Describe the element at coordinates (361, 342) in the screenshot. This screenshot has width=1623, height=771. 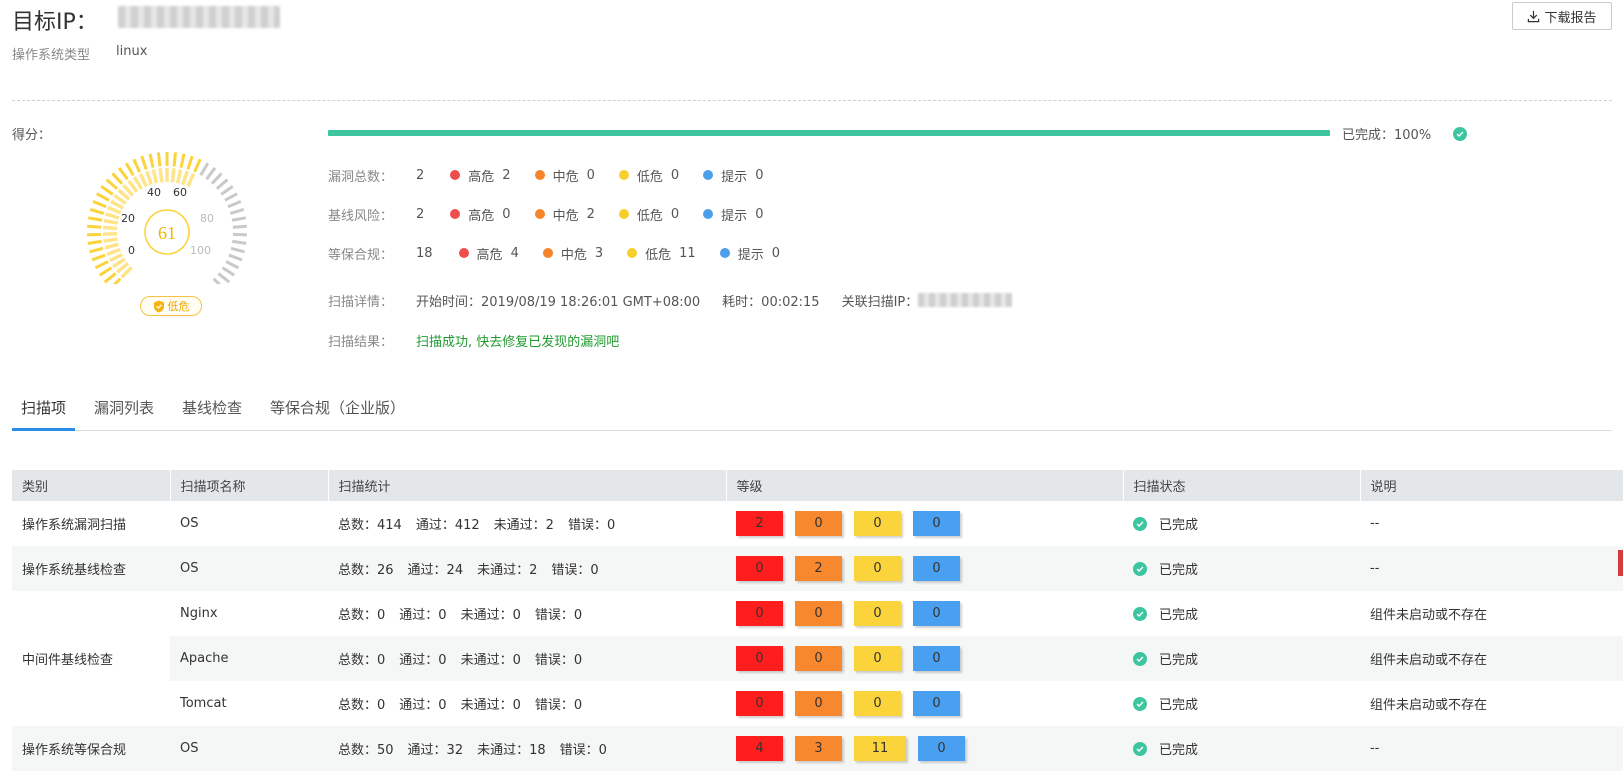
I see `scan-result-label: 扫描结果：` at that location.